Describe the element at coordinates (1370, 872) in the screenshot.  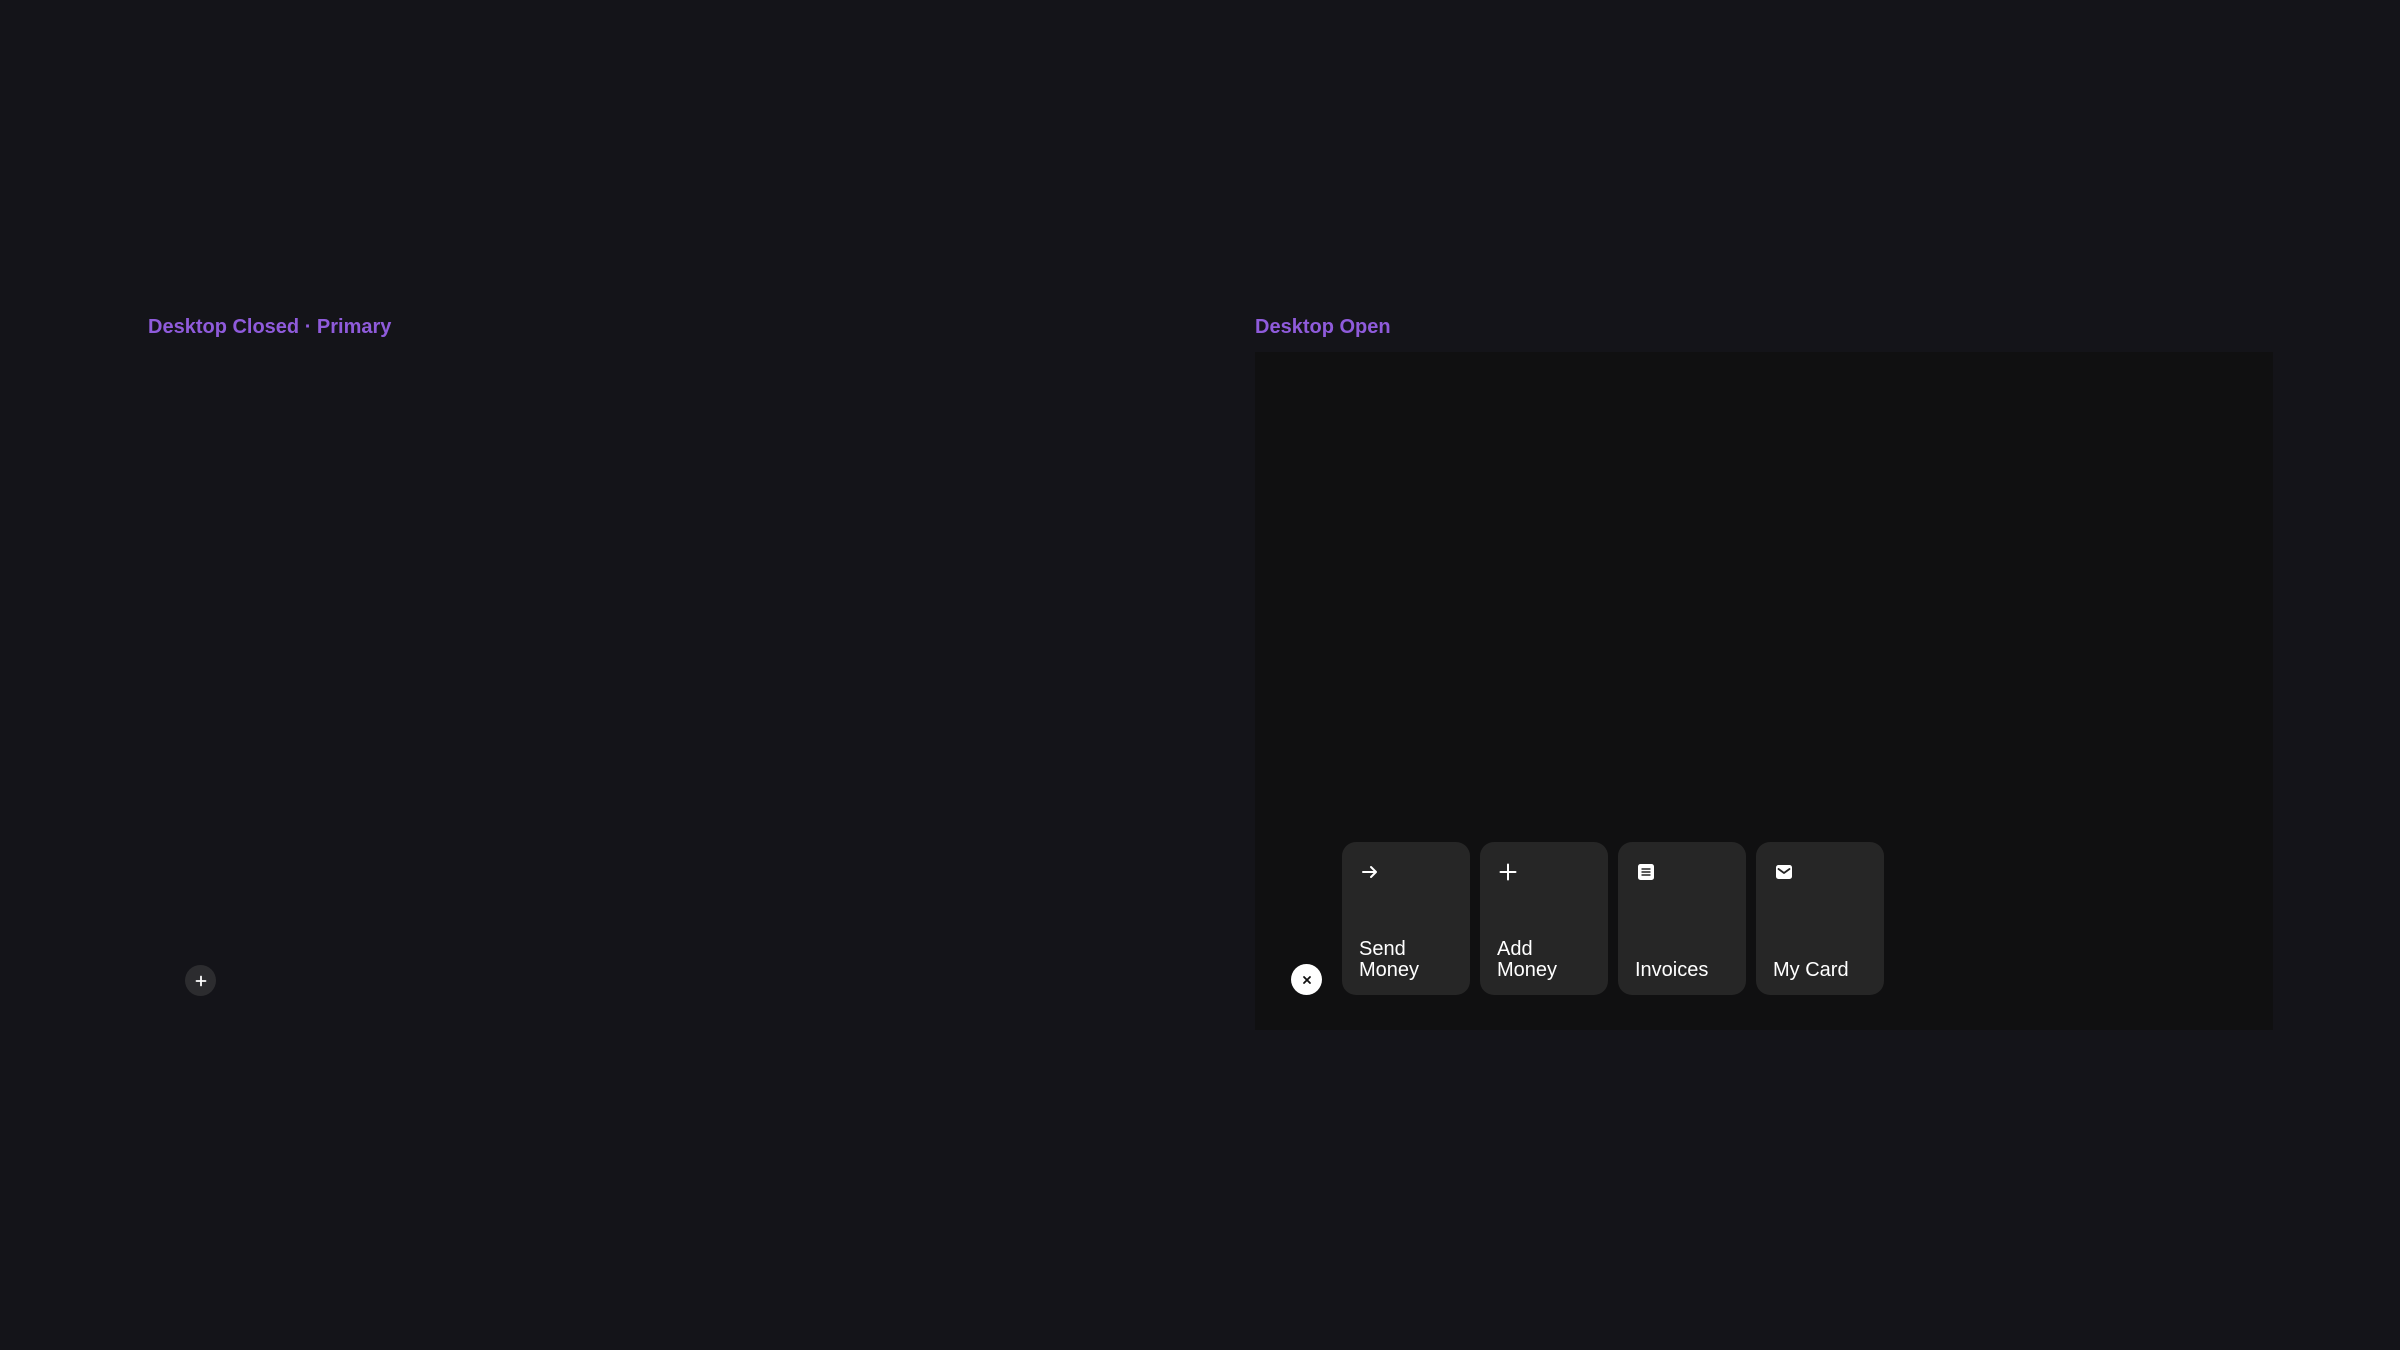
I see `arrow-right-icon` at that location.